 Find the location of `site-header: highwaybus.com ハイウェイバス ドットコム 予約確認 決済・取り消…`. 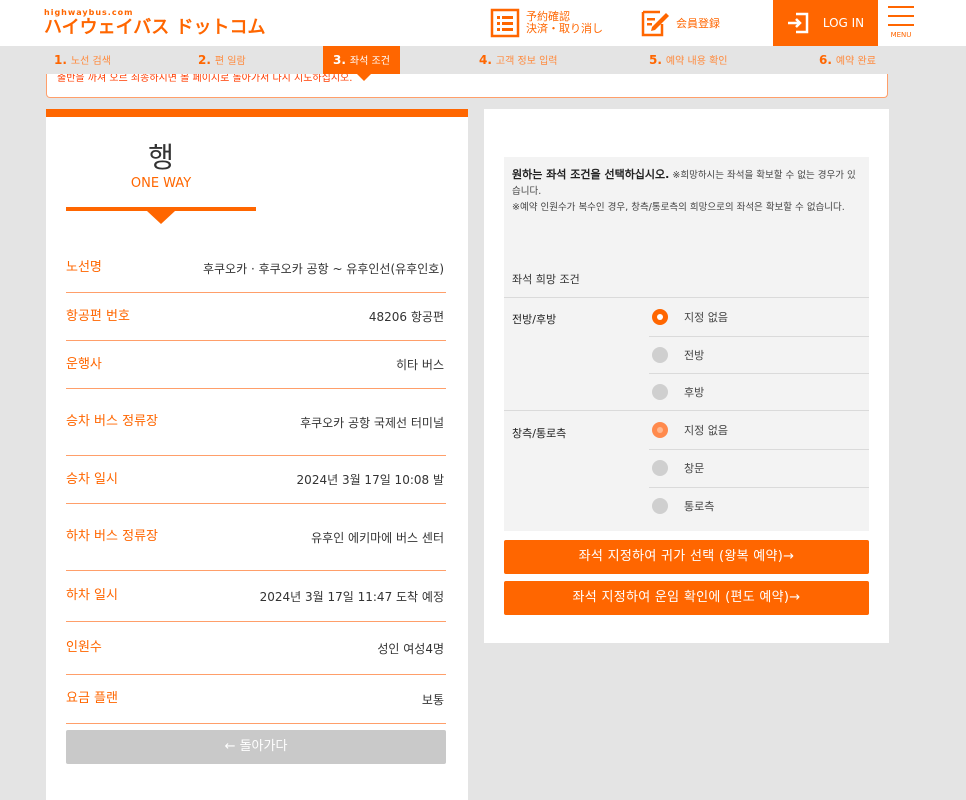

site-header: highwaybus.com ハイウェイバス ドットコム 予約確認 決済・取り消… is located at coordinates (483, 23).